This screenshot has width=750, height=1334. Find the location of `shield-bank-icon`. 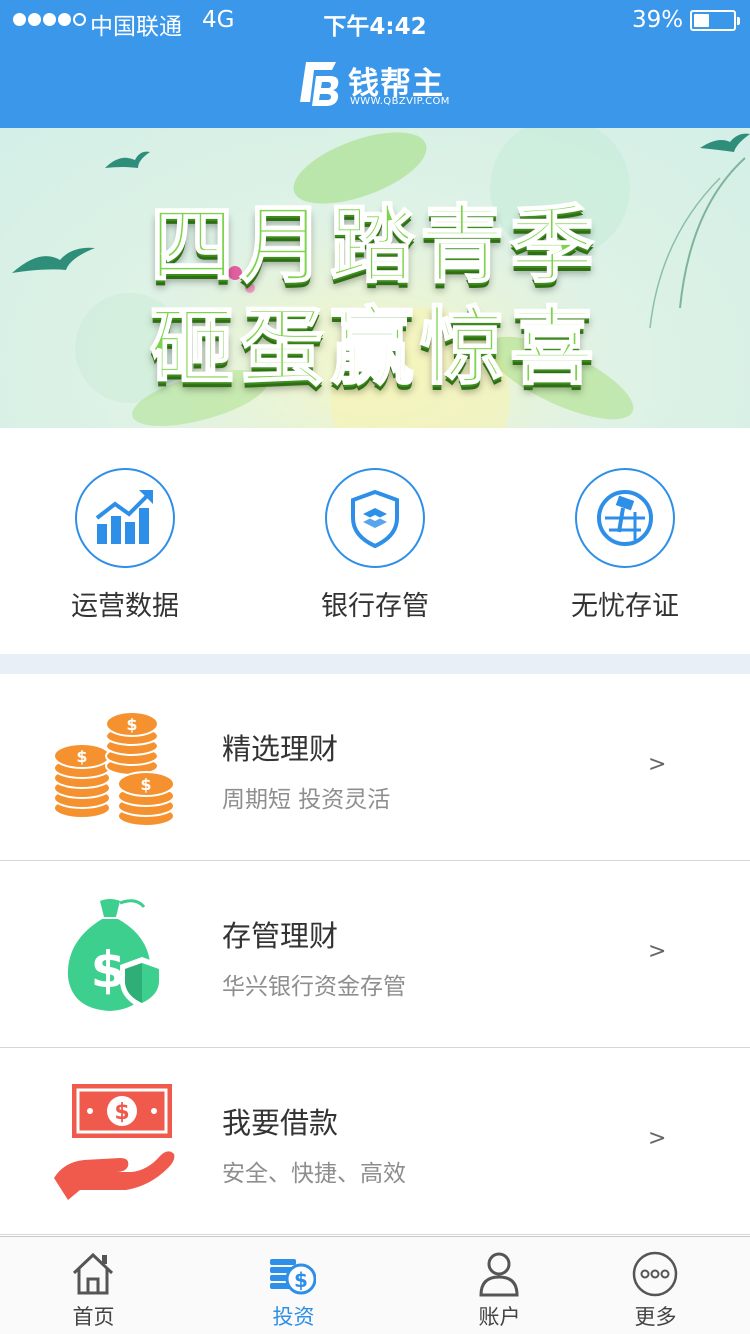

shield-bank-icon is located at coordinates (375, 518).